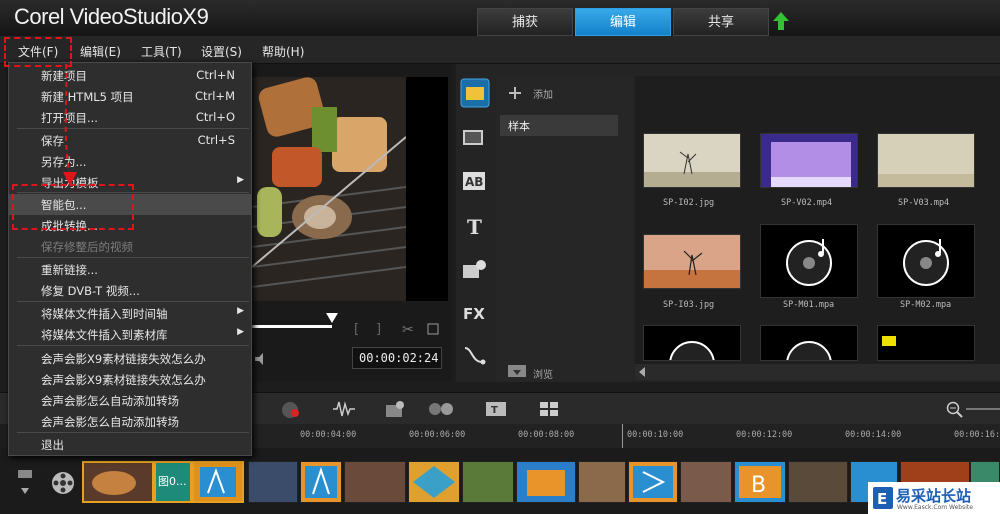 The image size is (1000, 514). What do you see at coordinates (935, 507) in the screenshot?
I see `watermark-subtext: Www.Easck.Com Website` at bounding box center [935, 507].